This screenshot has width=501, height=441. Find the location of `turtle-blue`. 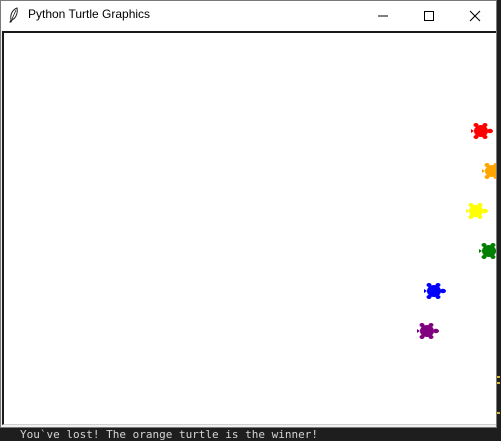

turtle-blue is located at coordinates (435, 291).